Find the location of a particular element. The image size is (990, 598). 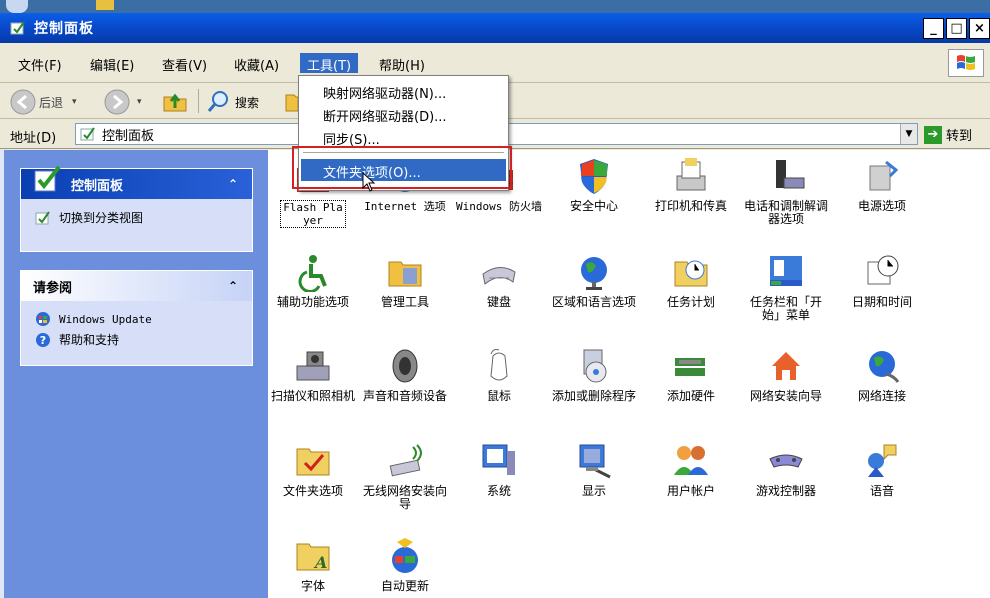

menu-favorites: 收藏(A) is located at coordinates (256, 63).